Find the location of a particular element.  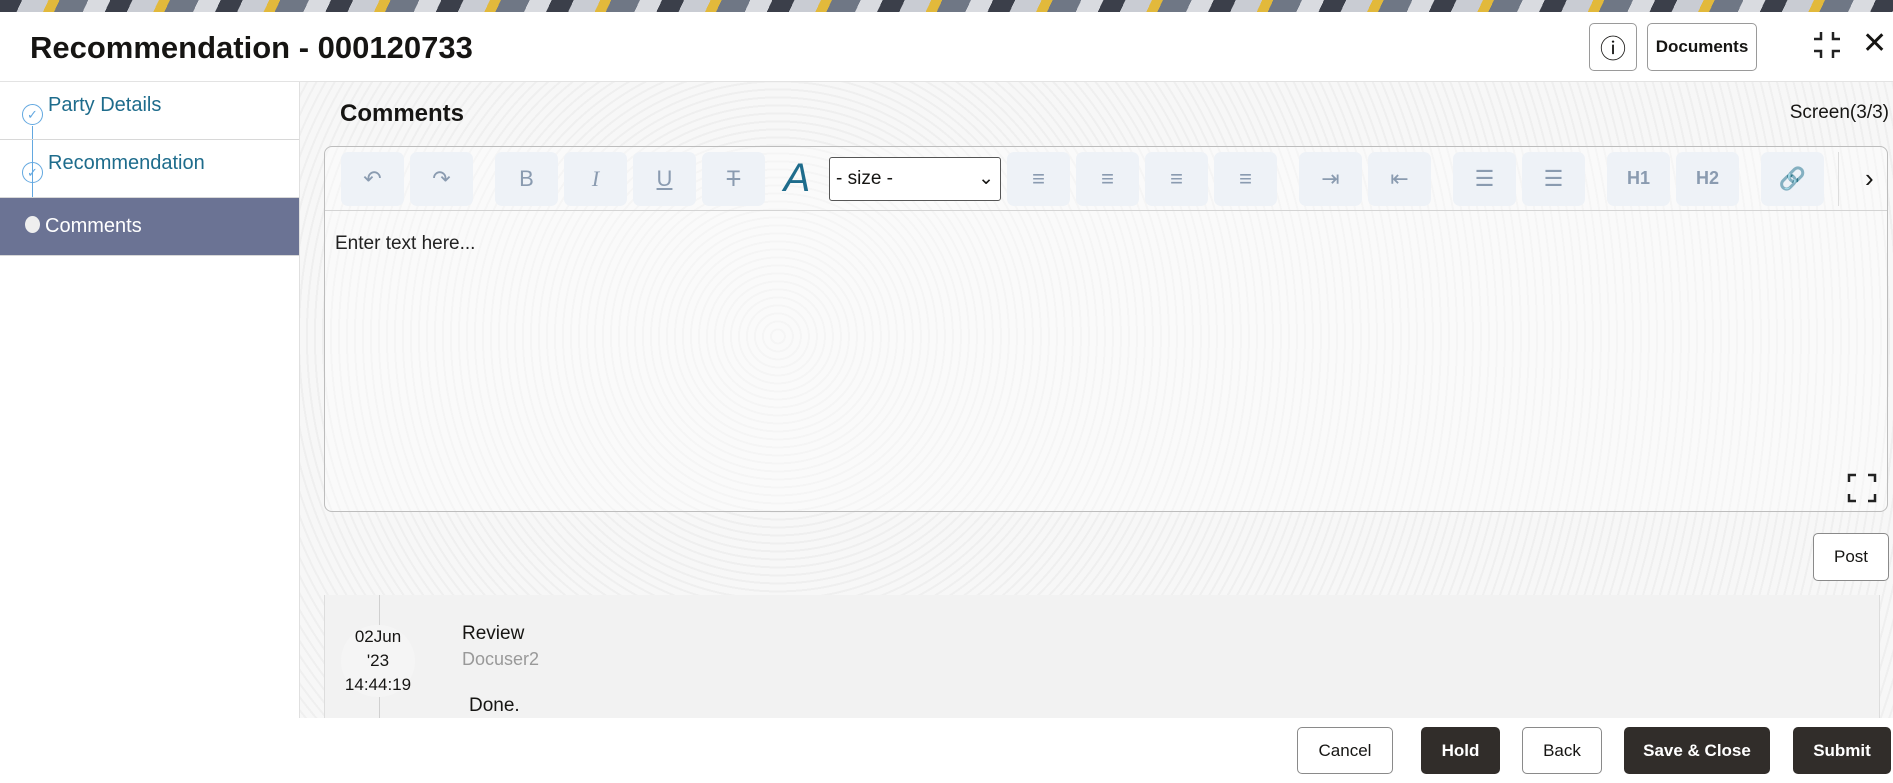

sidebar-item-party-details: ✓ Party Details is located at coordinates (149, 111).